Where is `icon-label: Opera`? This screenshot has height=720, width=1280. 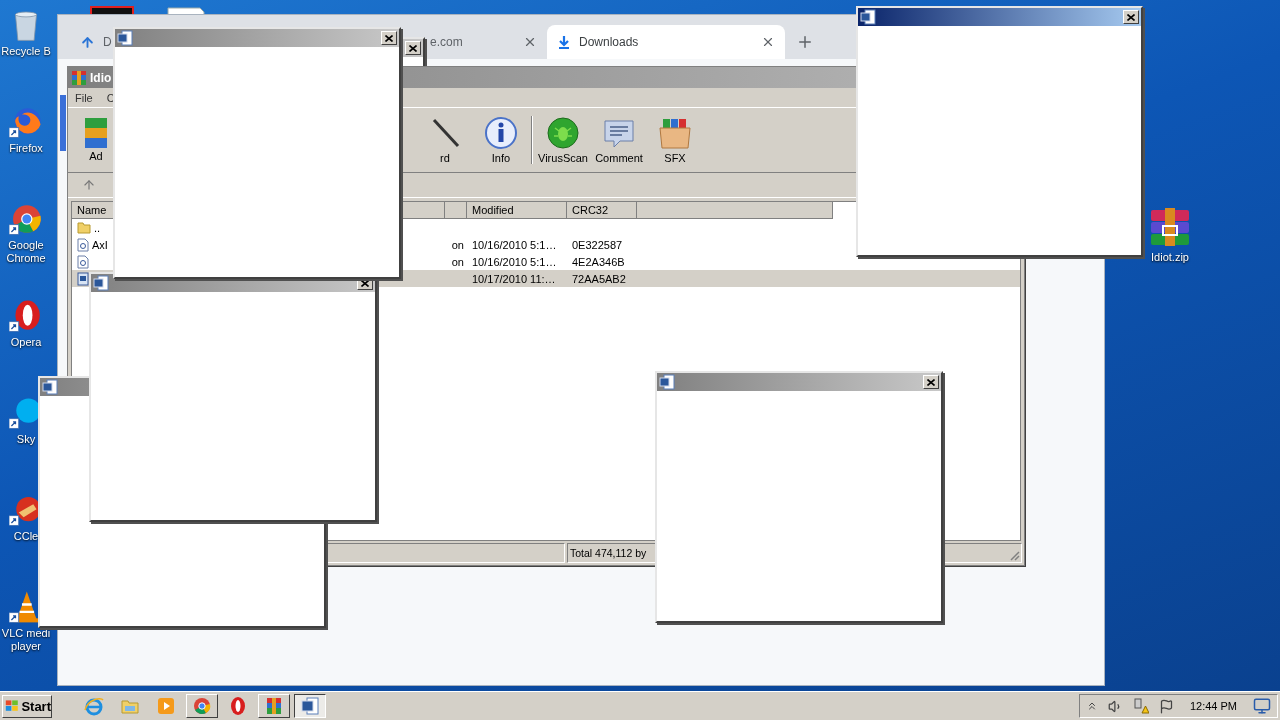
icon-label: Opera is located at coordinates (26, 342).